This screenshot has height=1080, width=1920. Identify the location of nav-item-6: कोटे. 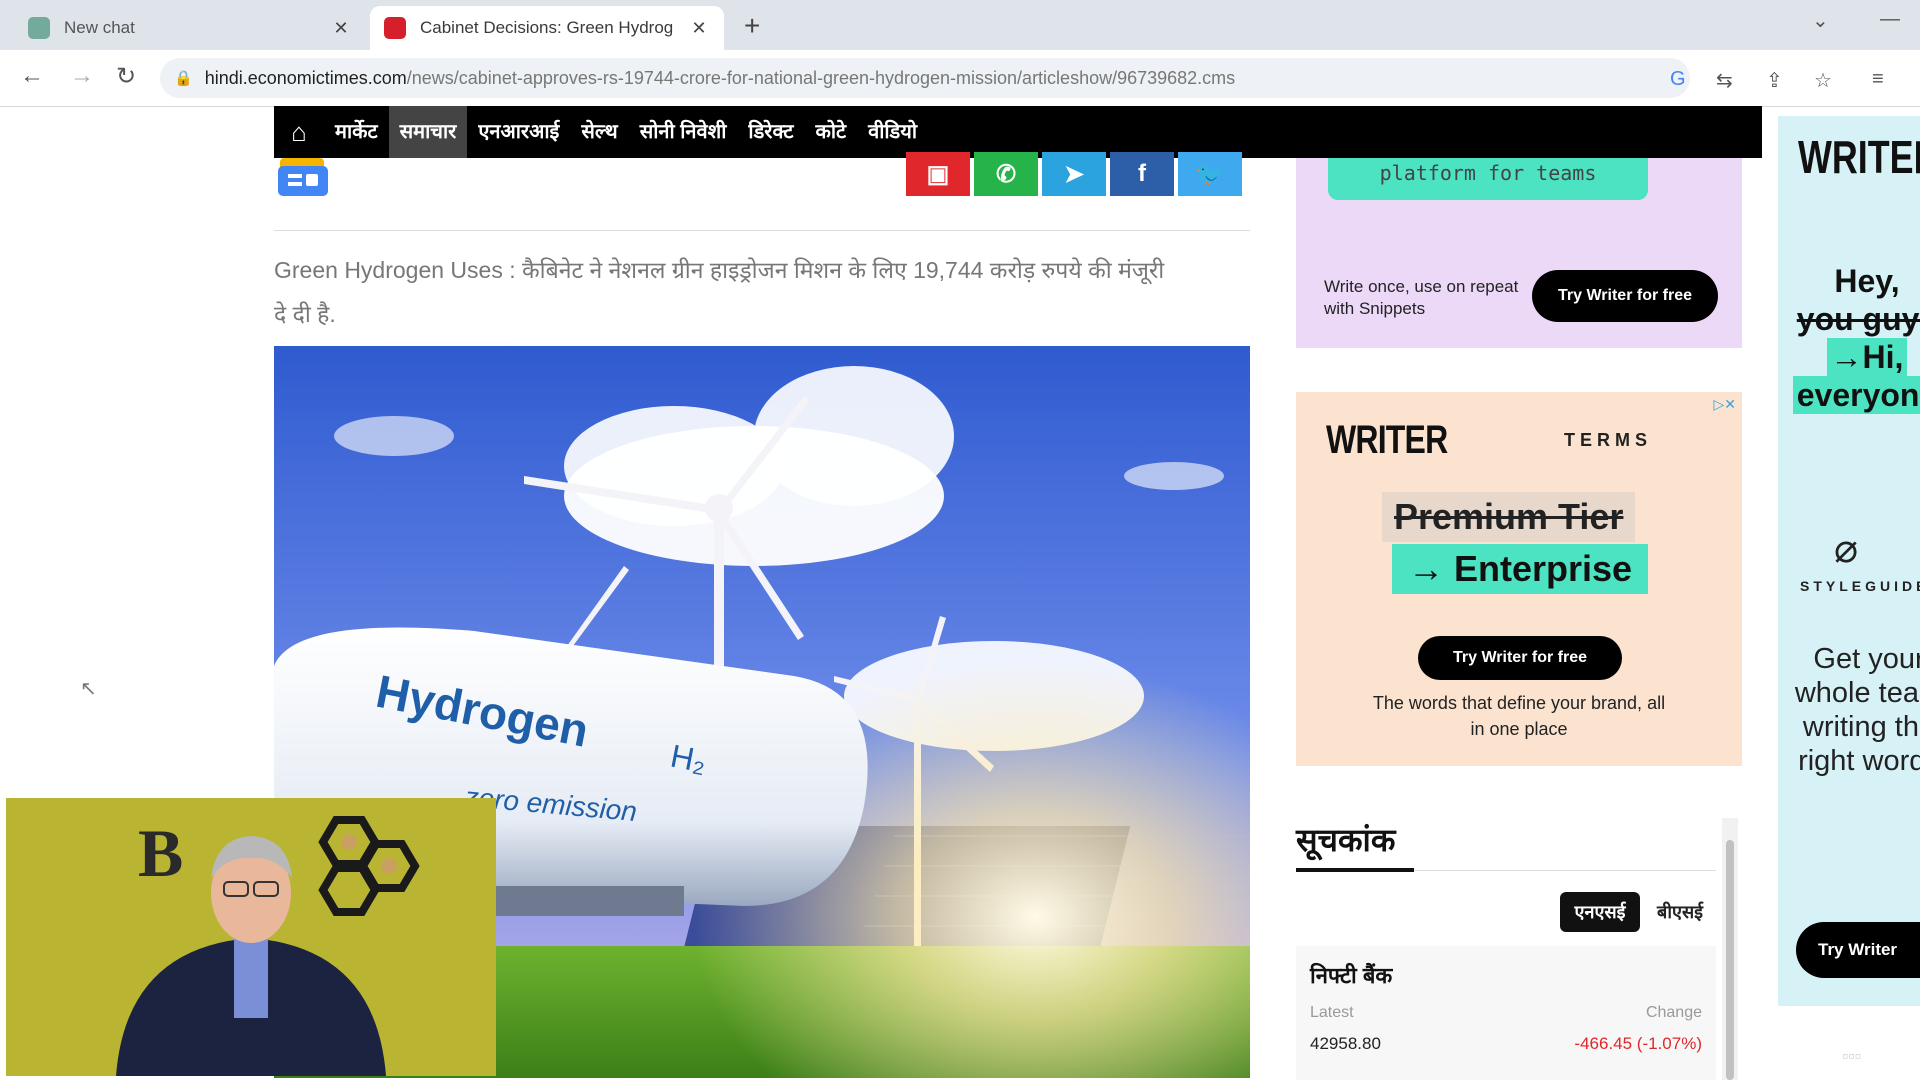
(830, 132).